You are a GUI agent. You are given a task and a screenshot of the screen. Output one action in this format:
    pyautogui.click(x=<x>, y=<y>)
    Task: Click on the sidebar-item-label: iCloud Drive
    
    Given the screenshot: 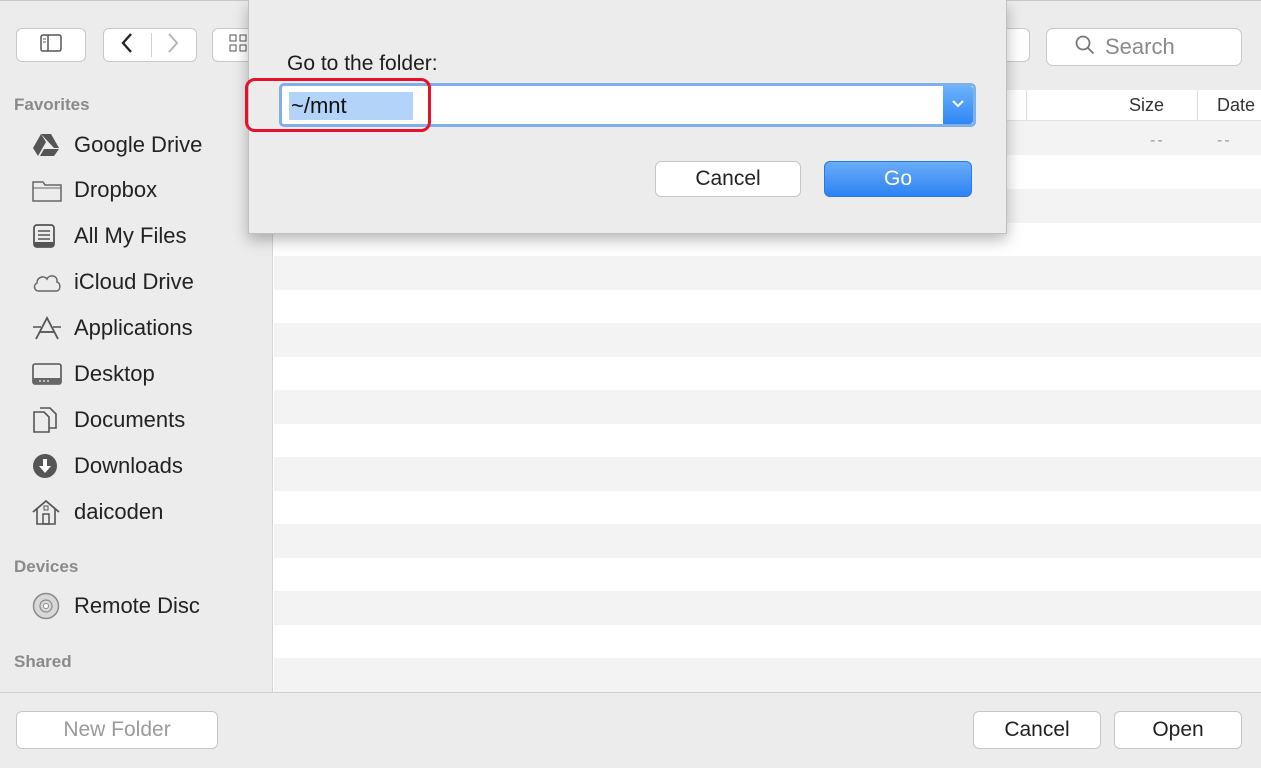 What is the action you would take?
    pyautogui.click(x=134, y=281)
    